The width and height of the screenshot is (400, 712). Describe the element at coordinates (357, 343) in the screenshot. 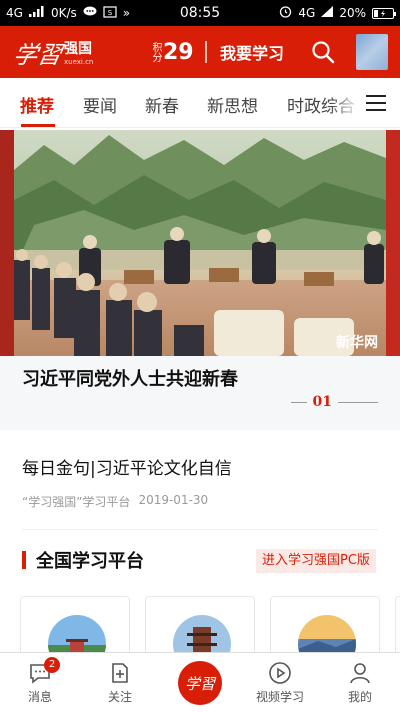

I see `hero-watermark: 新华网` at that location.